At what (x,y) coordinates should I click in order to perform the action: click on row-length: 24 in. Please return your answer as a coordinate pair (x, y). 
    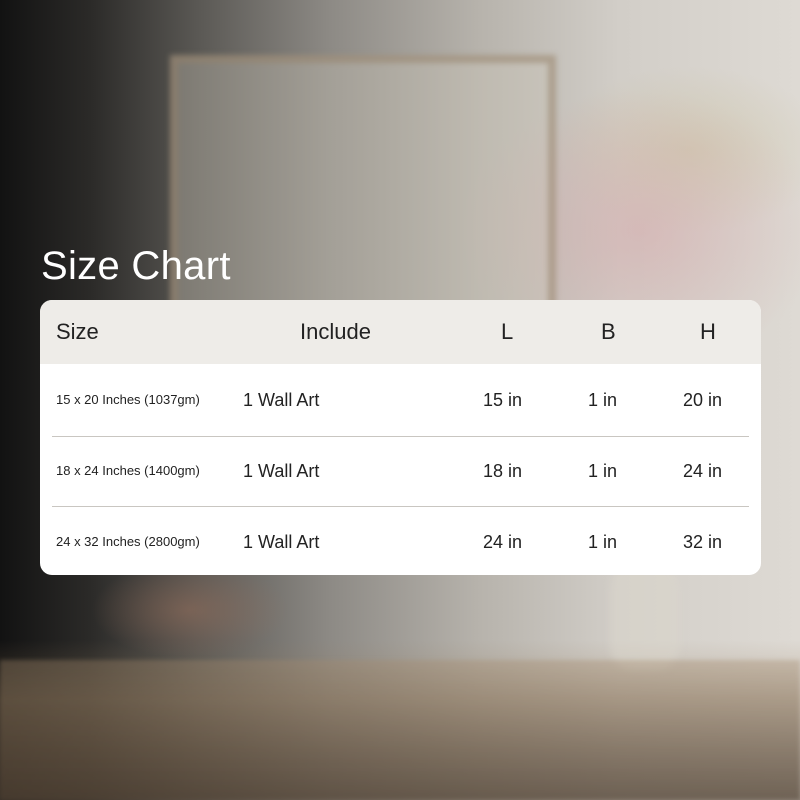
    Looking at the image, I should click on (503, 542).